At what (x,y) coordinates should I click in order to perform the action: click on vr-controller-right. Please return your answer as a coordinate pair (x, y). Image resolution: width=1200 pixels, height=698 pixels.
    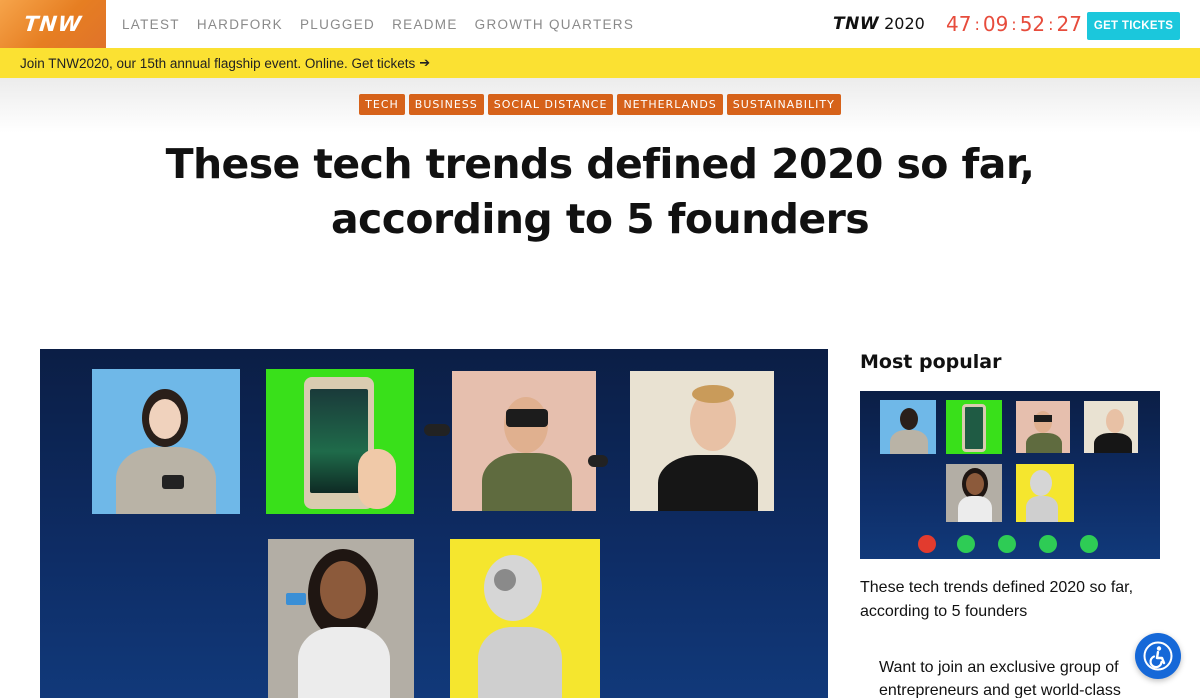
    Looking at the image, I should click on (598, 461).